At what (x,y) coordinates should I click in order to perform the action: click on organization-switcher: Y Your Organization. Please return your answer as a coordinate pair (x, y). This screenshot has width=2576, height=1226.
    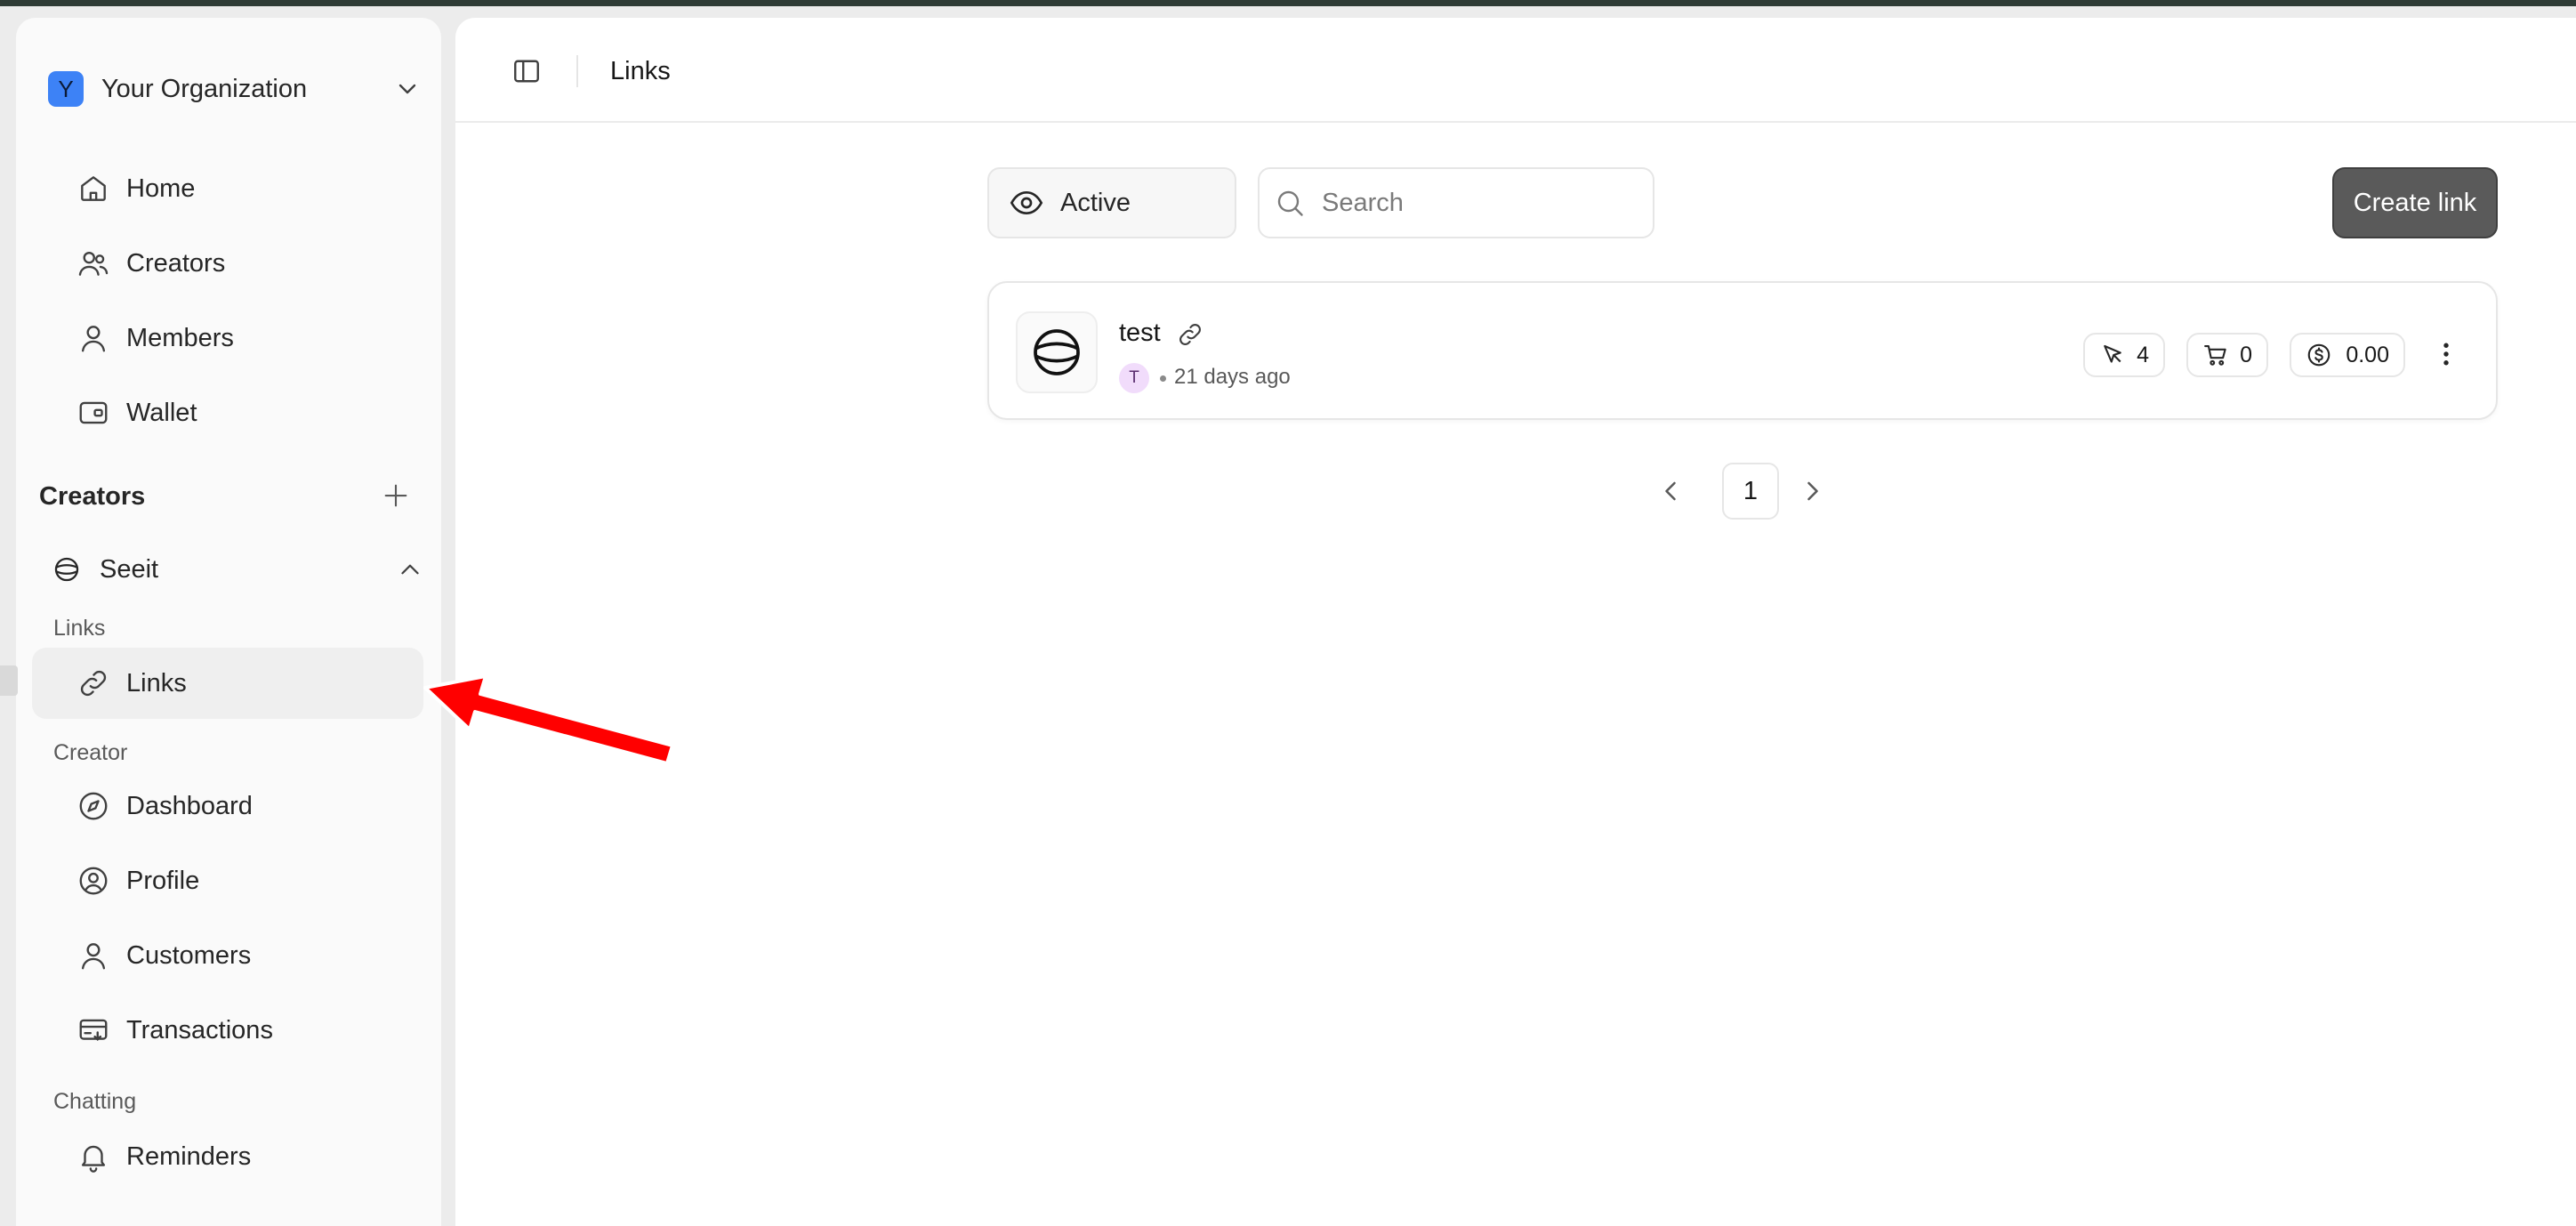
    Looking at the image, I should click on (235, 89).